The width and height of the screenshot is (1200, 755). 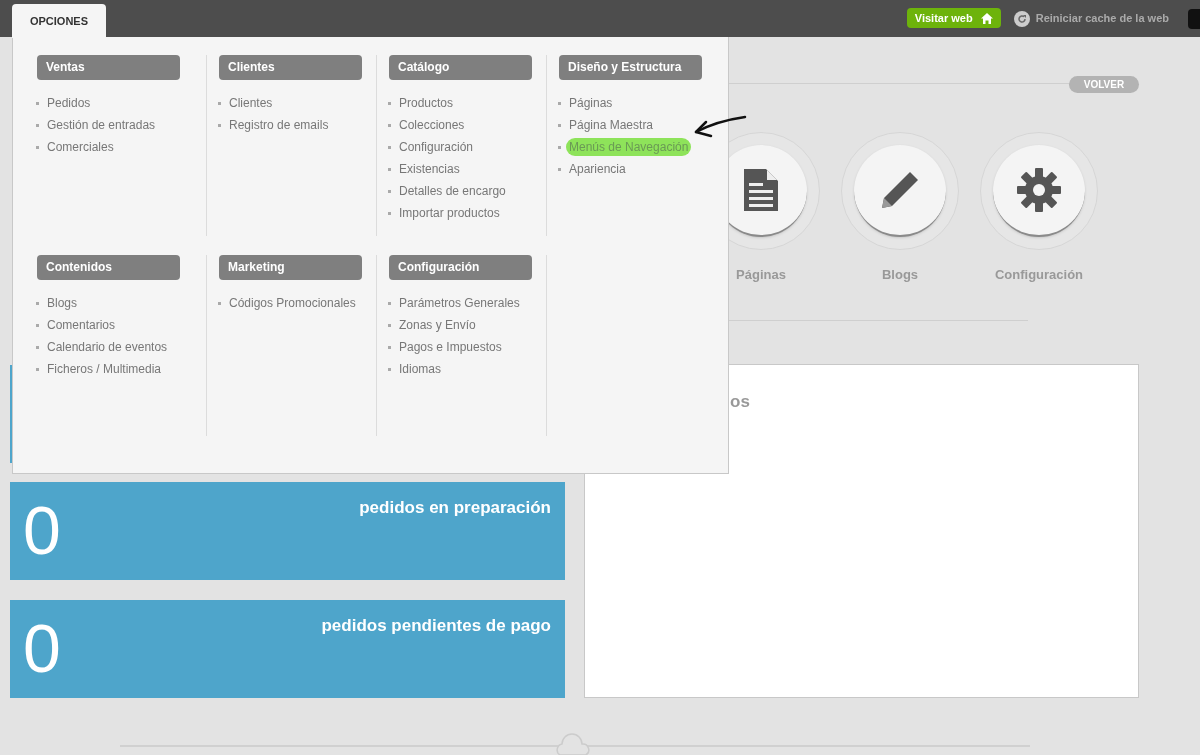 What do you see at coordinates (740, 402) in the screenshot?
I see `panel-title: os` at bounding box center [740, 402].